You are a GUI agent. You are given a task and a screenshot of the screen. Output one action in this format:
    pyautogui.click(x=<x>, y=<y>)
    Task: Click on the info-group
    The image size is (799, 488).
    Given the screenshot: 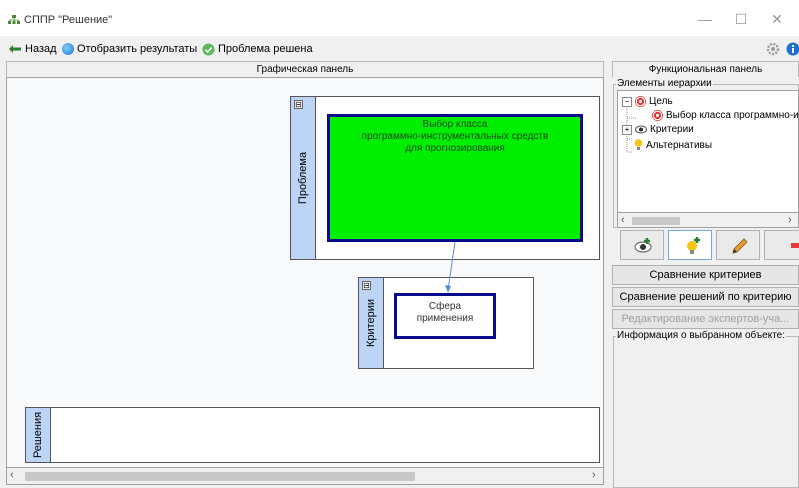 What is the action you would take?
    pyautogui.click(x=706, y=412)
    